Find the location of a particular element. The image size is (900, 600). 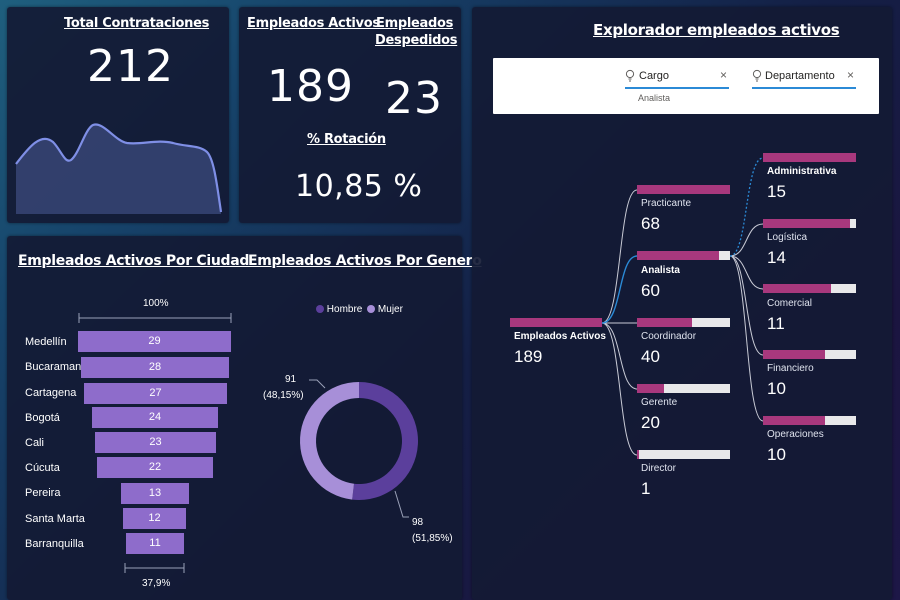

clear-departamento-icon: × is located at coordinates (850, 75).